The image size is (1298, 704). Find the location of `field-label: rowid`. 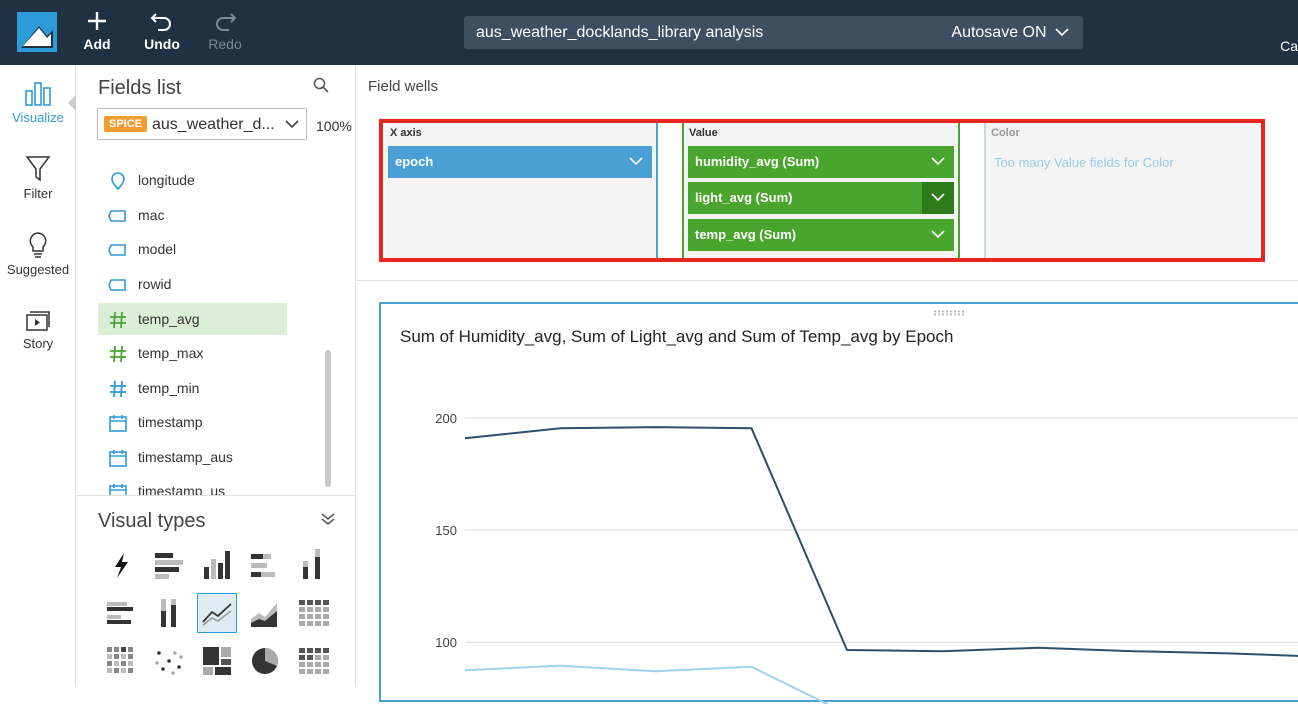

field-label: rowid is located at coordinates (155, 284).